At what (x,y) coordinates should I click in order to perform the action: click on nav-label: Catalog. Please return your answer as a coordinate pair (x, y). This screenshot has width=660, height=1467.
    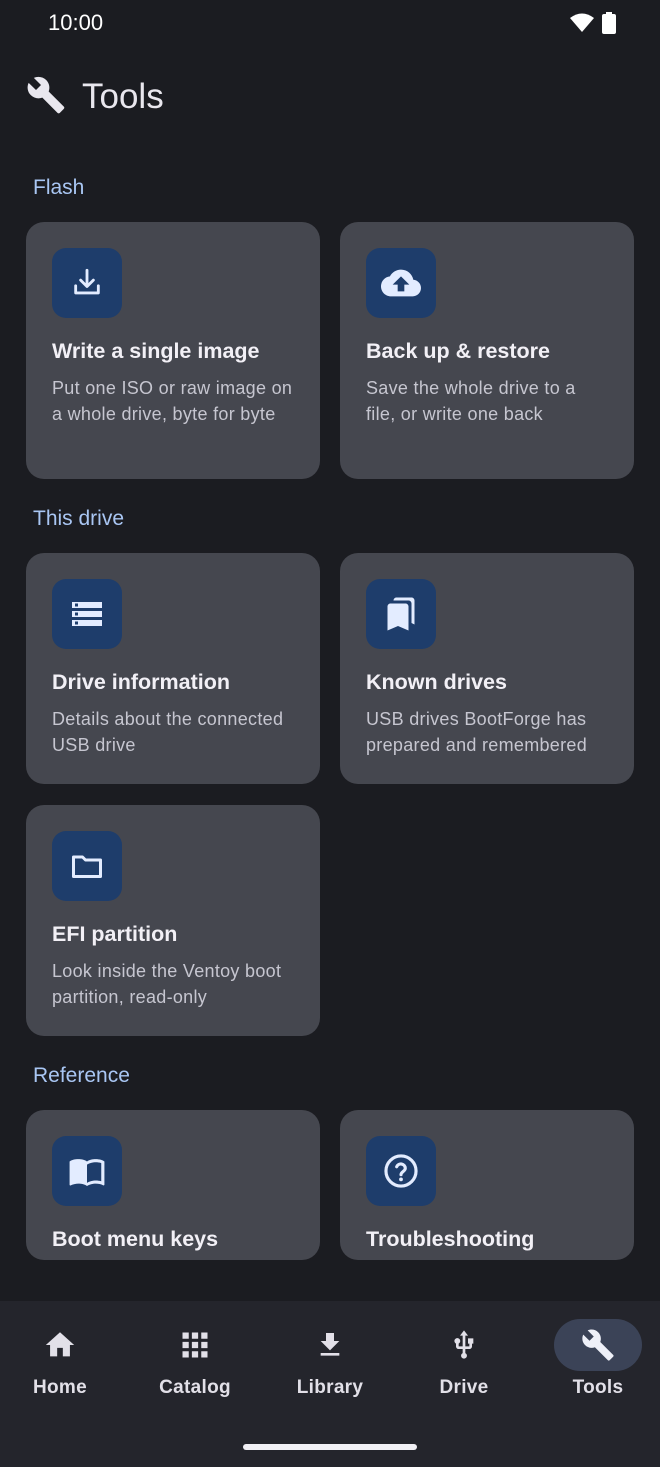
    Looking at the image, I should click on (195, 1387).